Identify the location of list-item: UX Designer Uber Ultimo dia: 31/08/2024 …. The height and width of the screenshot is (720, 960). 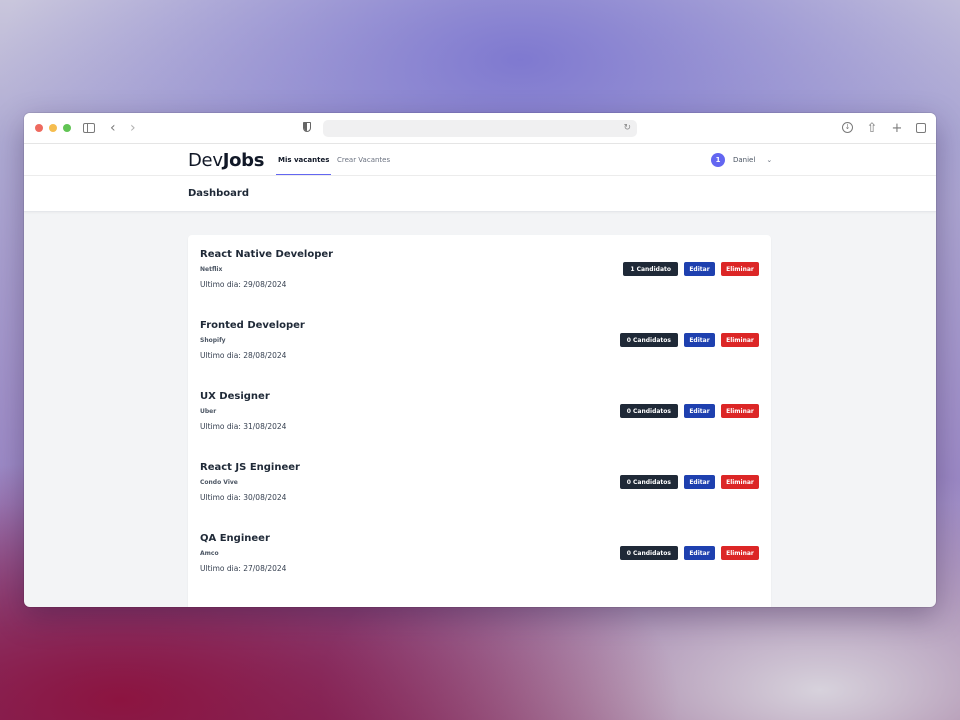
(479, 419).